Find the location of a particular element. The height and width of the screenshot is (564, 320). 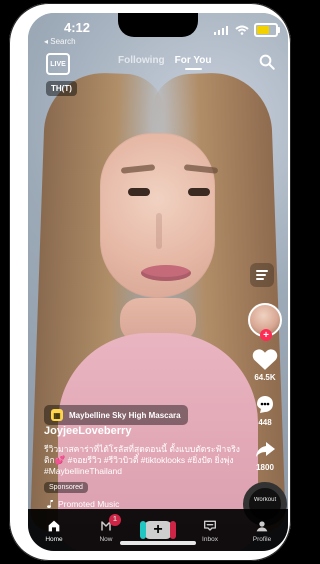

create-button: + is located at coordinates (158, 529).